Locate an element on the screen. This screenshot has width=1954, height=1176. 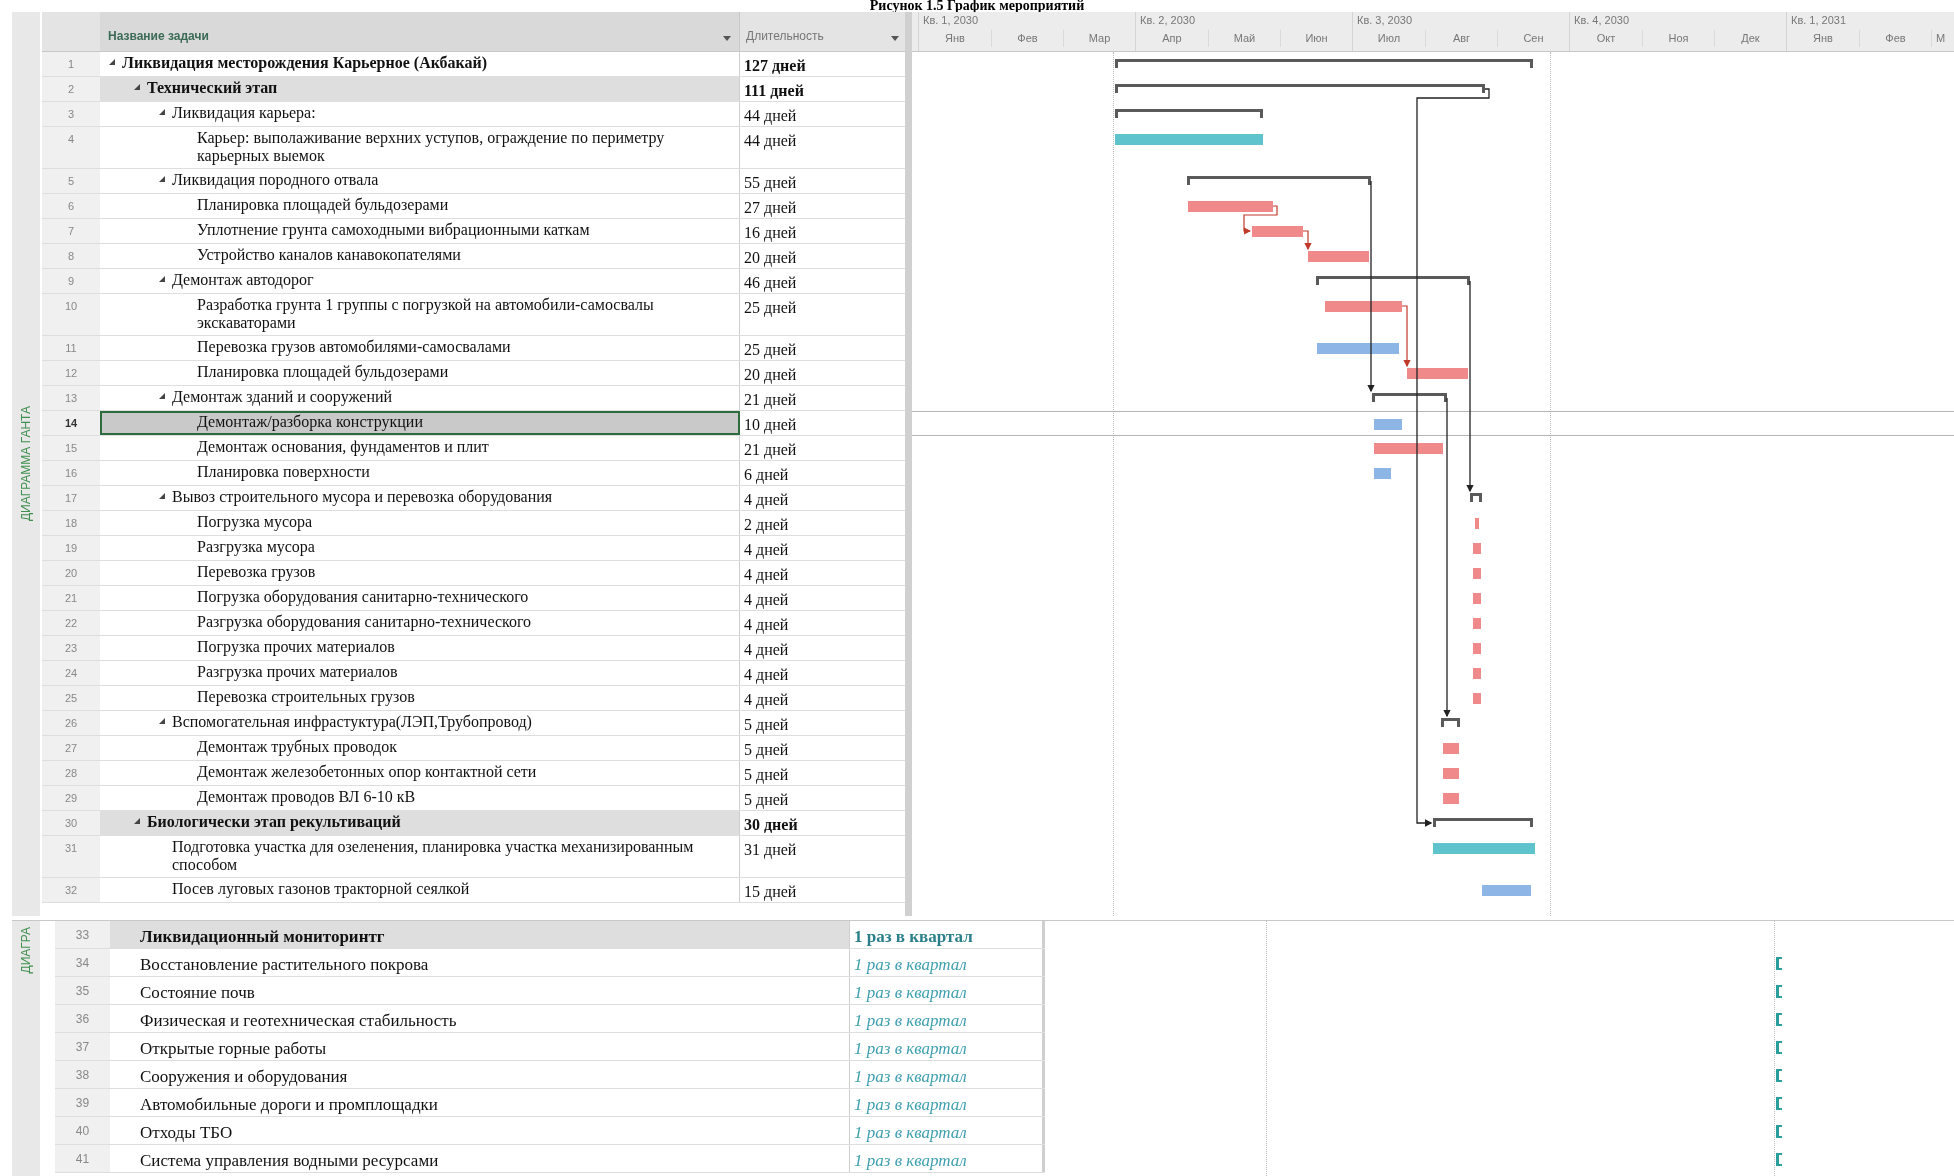
task-name-cell: Система управления водными ресурсами is located at coordinates (480, 1158).